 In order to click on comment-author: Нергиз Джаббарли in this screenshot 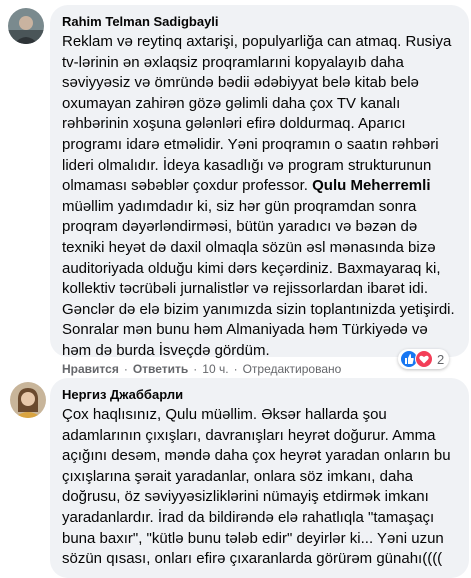, I will do `click(259, 394)`.